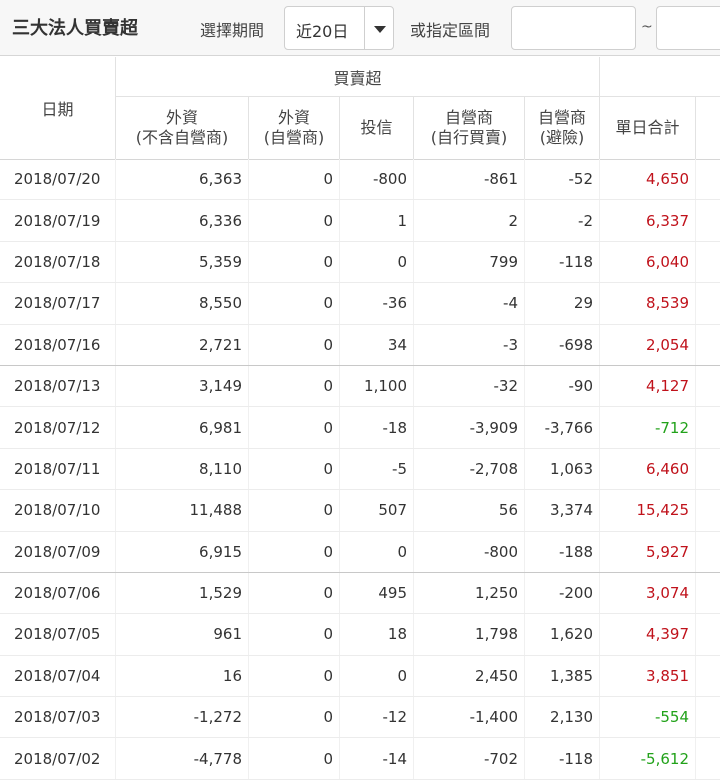 This screenshot has width=720, height=780. Describe the element at coordinates (360, 759) in the screenshot. I see `table-row: 2018/07/02 -4,778 0 -14 -702 -118 -5,612` at that location.